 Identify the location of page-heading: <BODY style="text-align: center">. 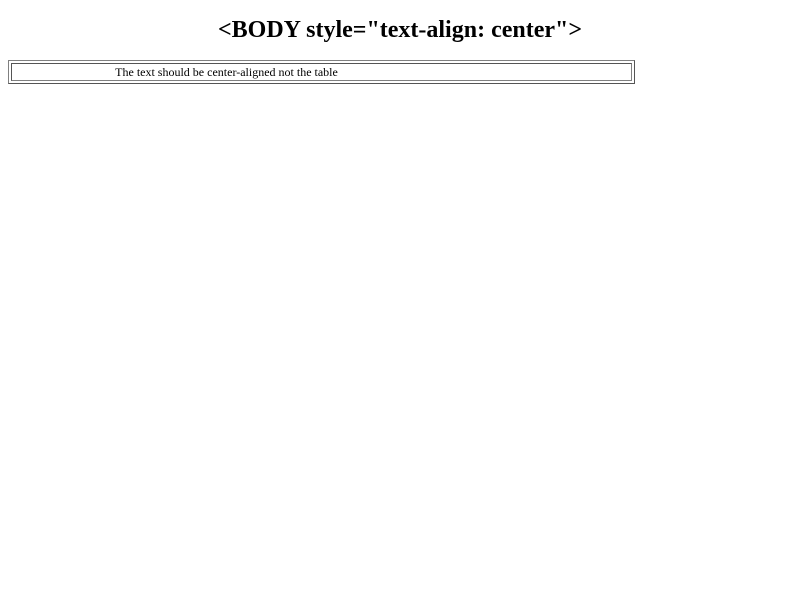
(400, 30).